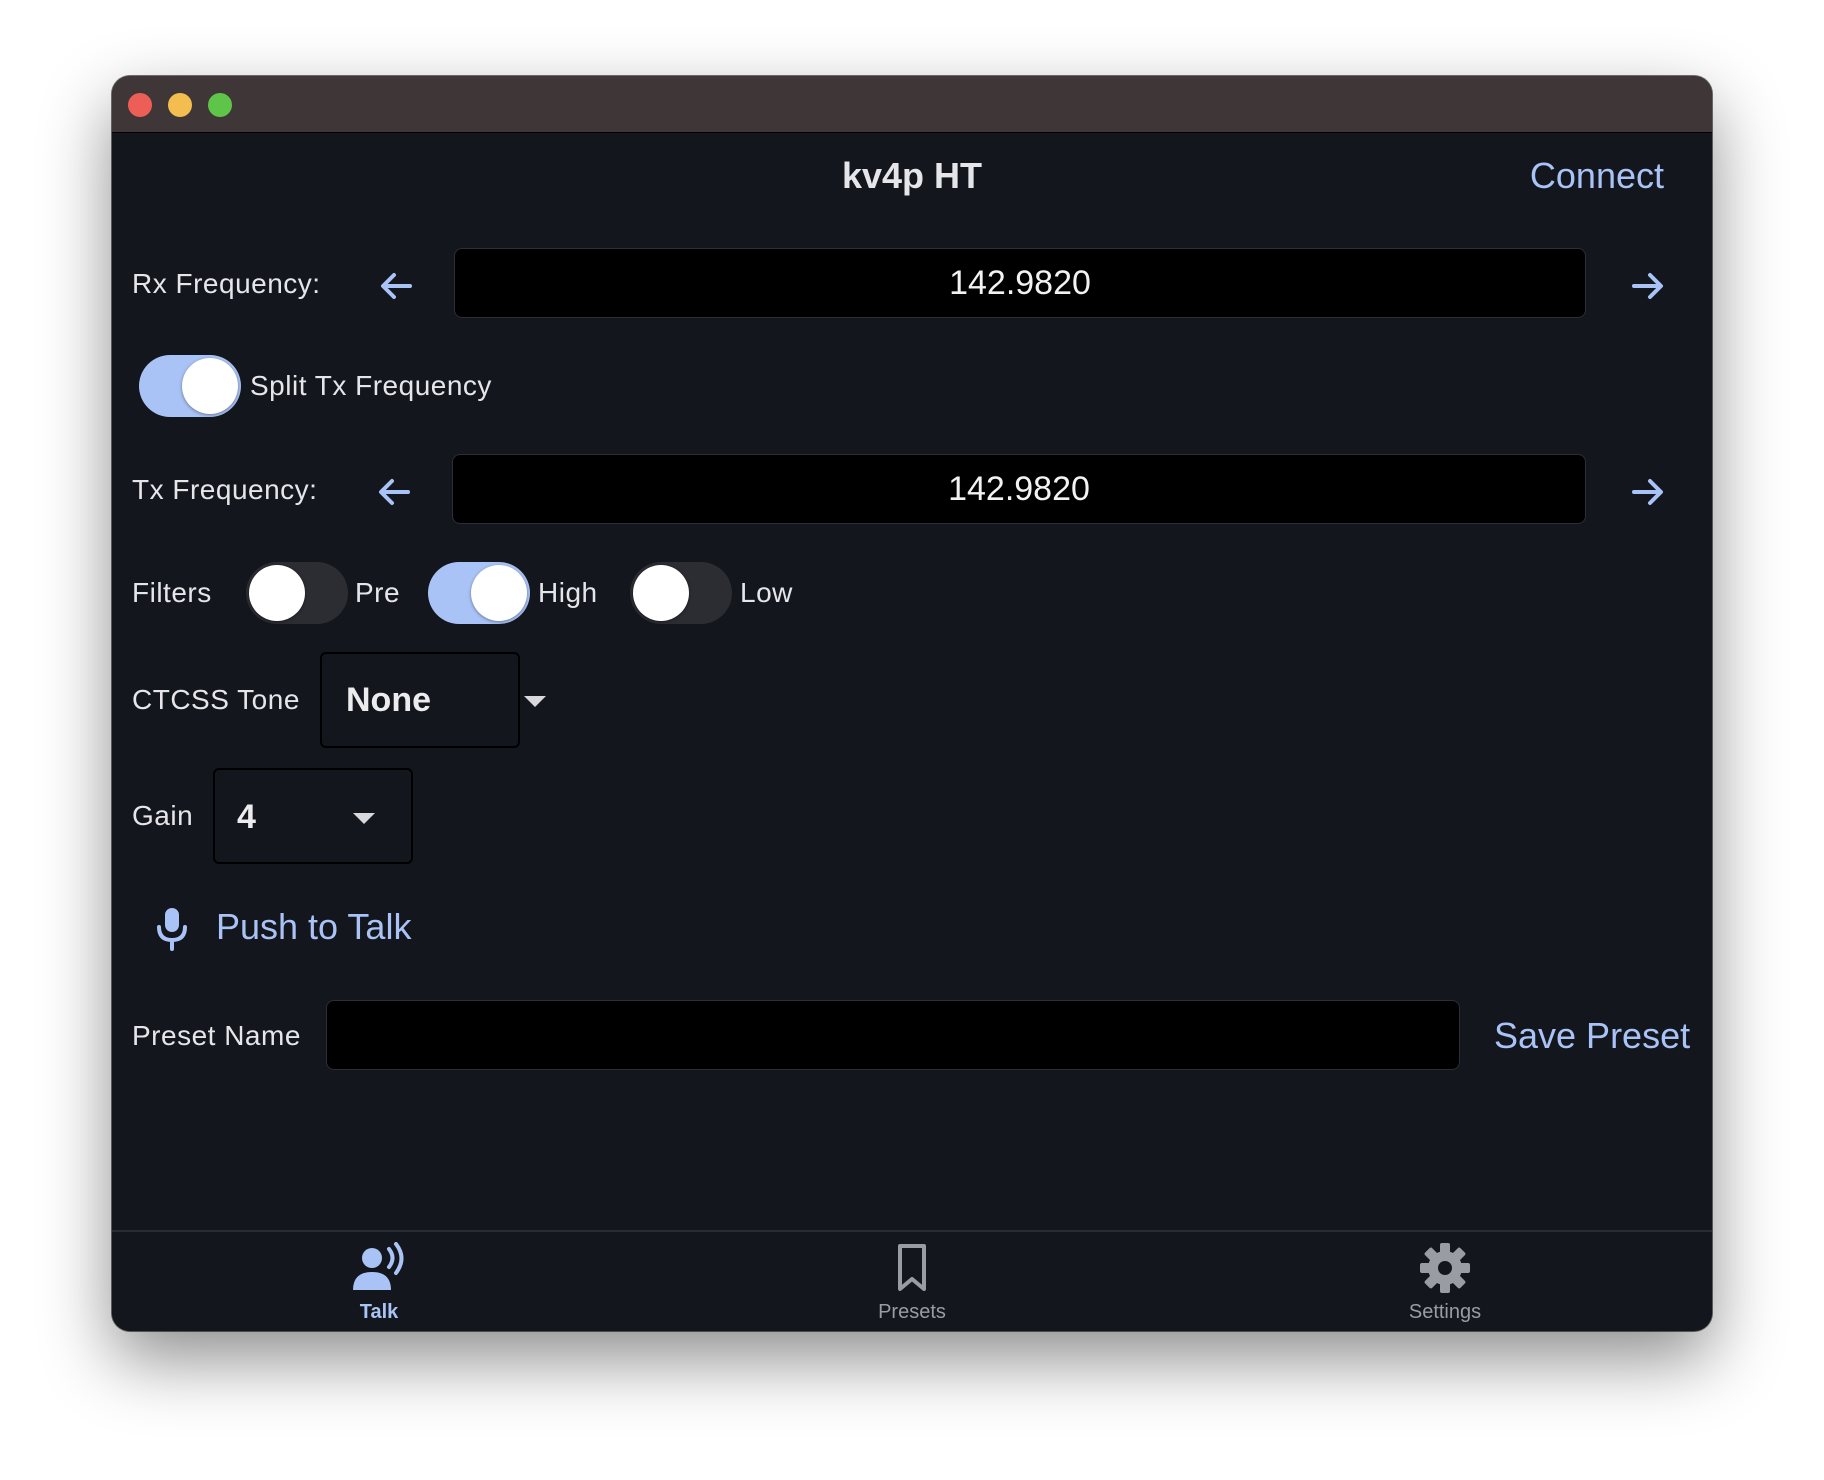 This screenshot has width=1824, height=1480. What do you see at coordinates (766, 592) in the screenshot?
I see `filter-low-label: Low` at bounding box center [766, 592].